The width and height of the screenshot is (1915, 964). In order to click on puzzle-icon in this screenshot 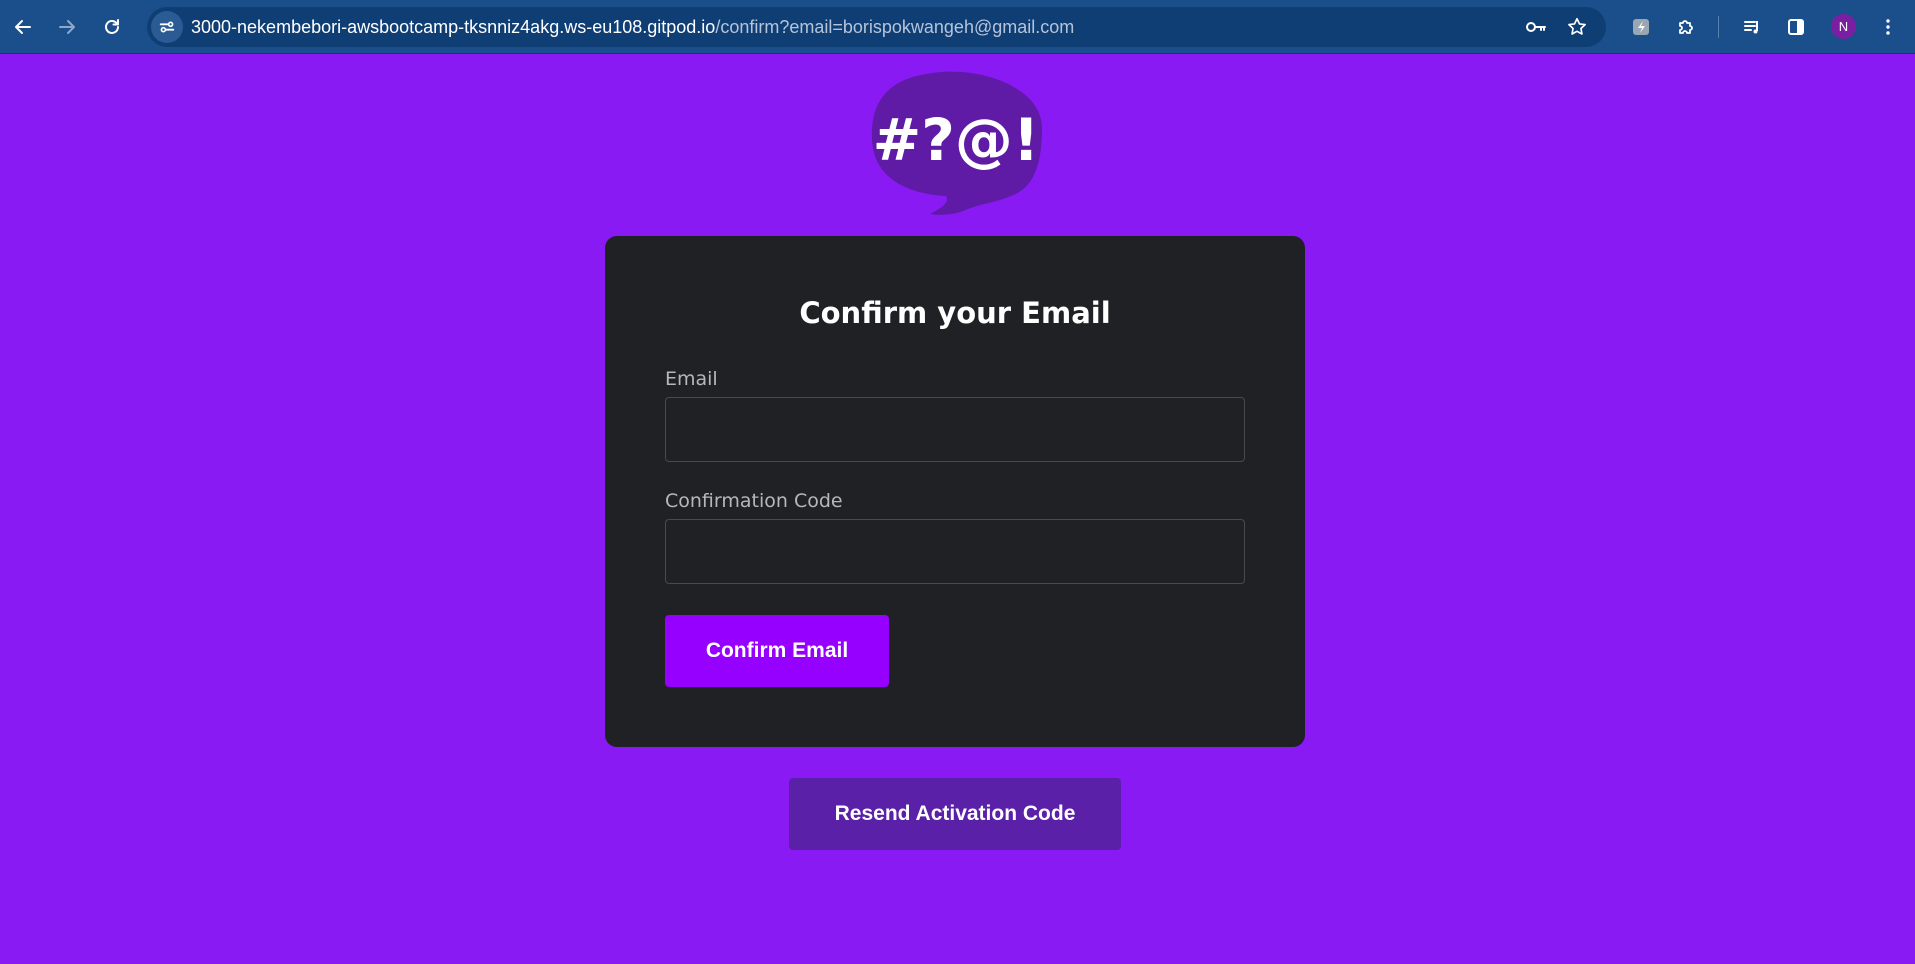, I will do `click(1686, 27)`.